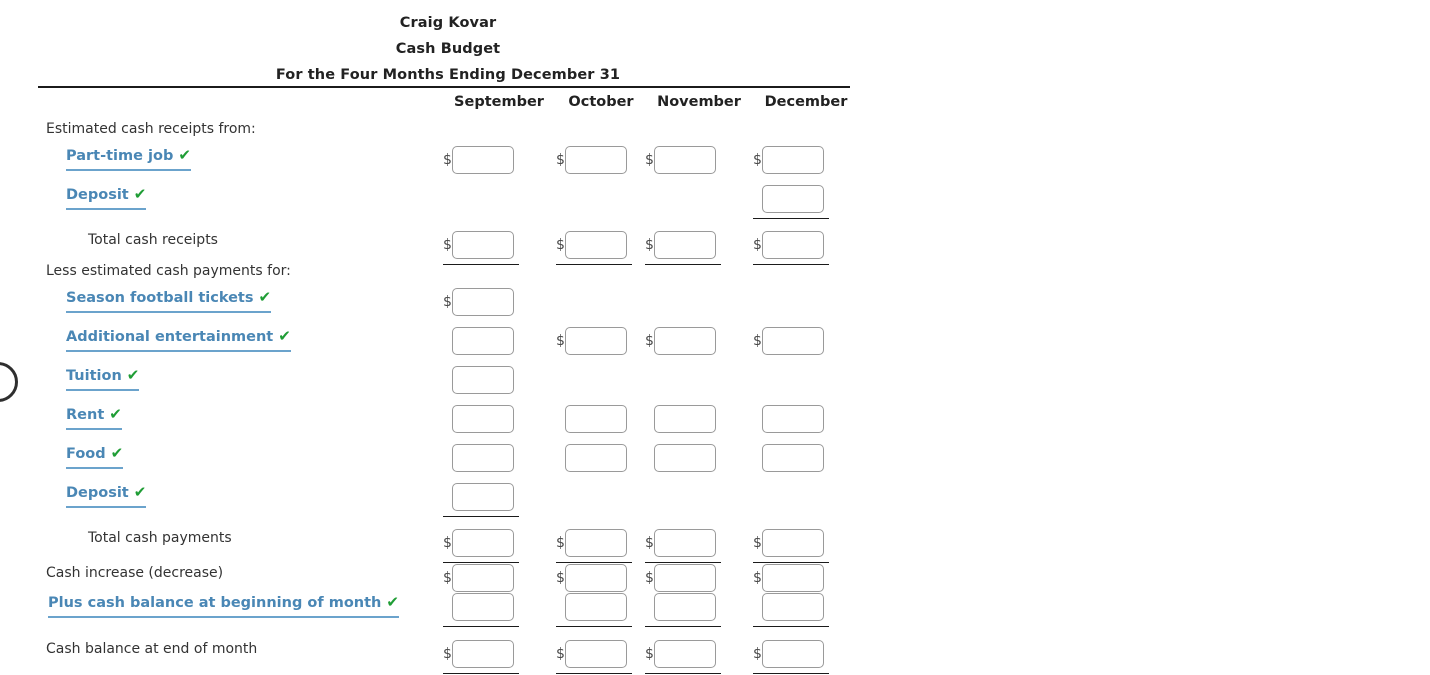 This screenshot has width=1430, height=675. I want to click on cell-rent-september, so click(483, 420).